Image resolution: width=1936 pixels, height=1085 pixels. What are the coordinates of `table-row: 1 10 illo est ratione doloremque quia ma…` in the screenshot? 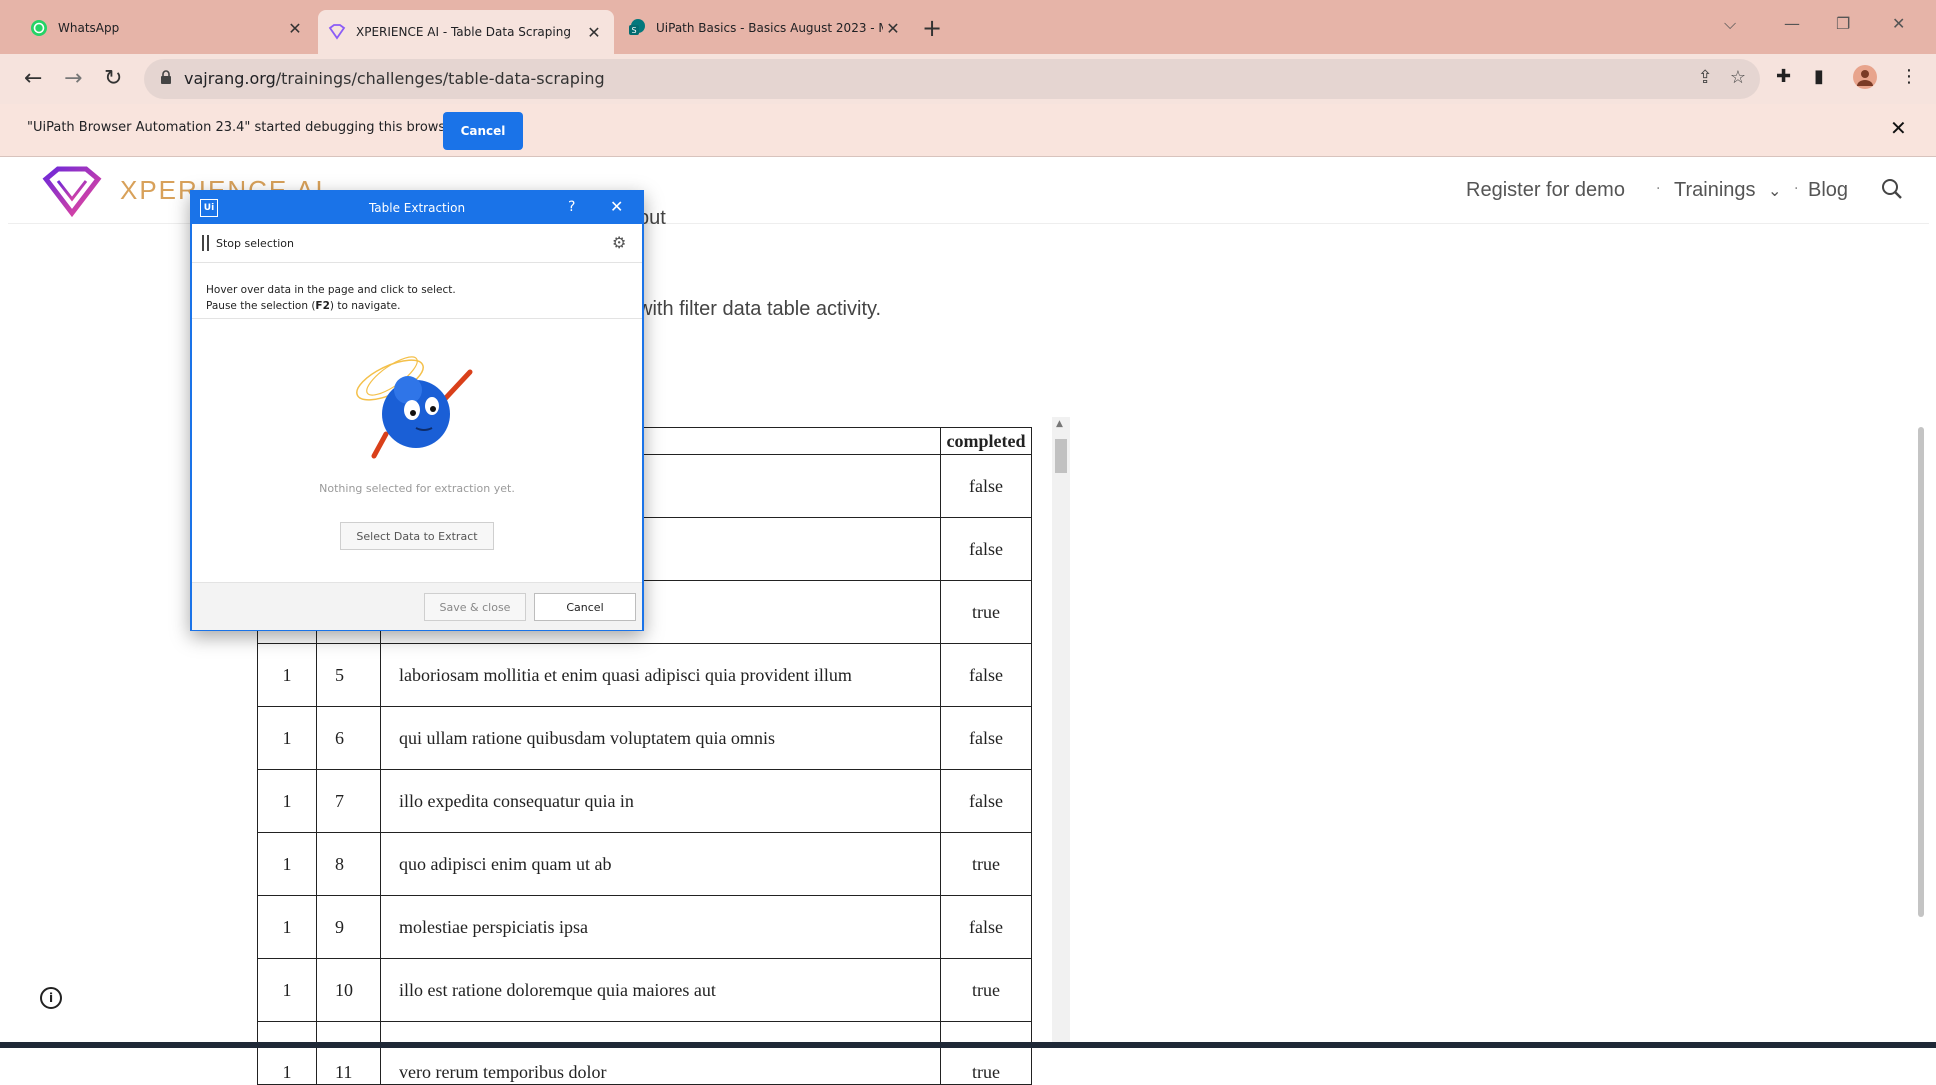 It's located at (644, 990).